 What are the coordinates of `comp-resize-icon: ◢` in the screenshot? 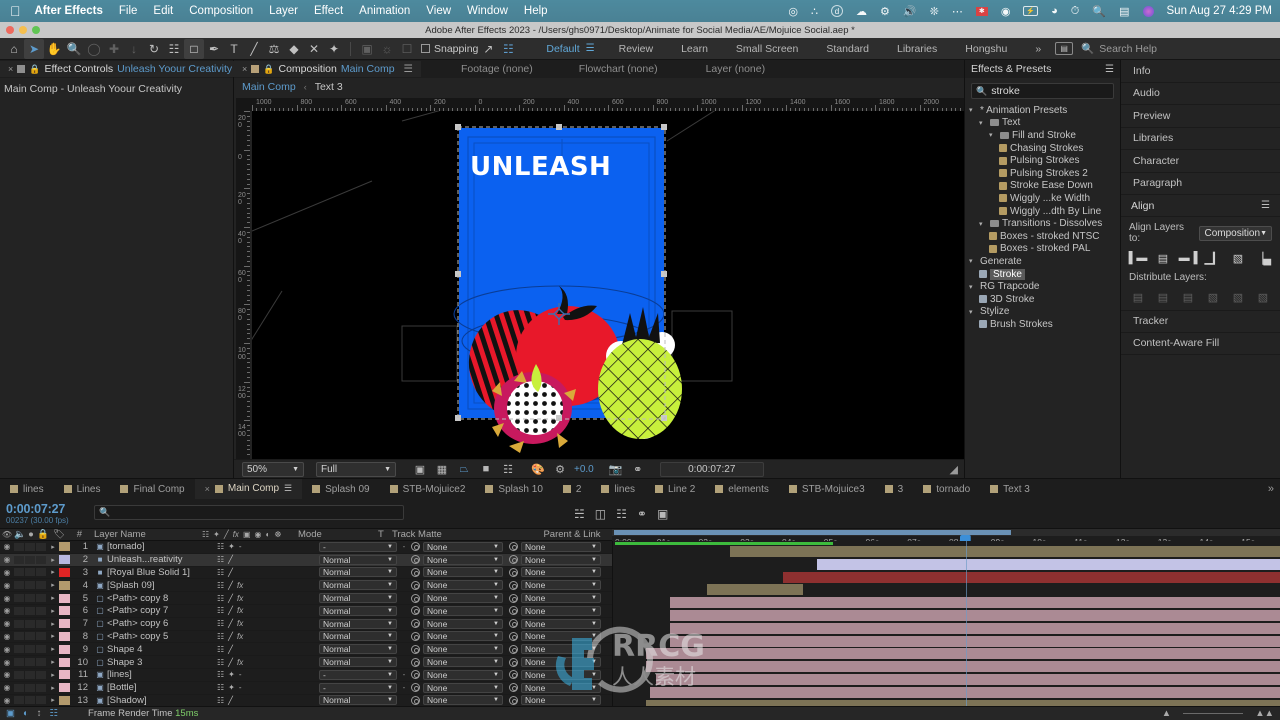 It's located at (957, 469).